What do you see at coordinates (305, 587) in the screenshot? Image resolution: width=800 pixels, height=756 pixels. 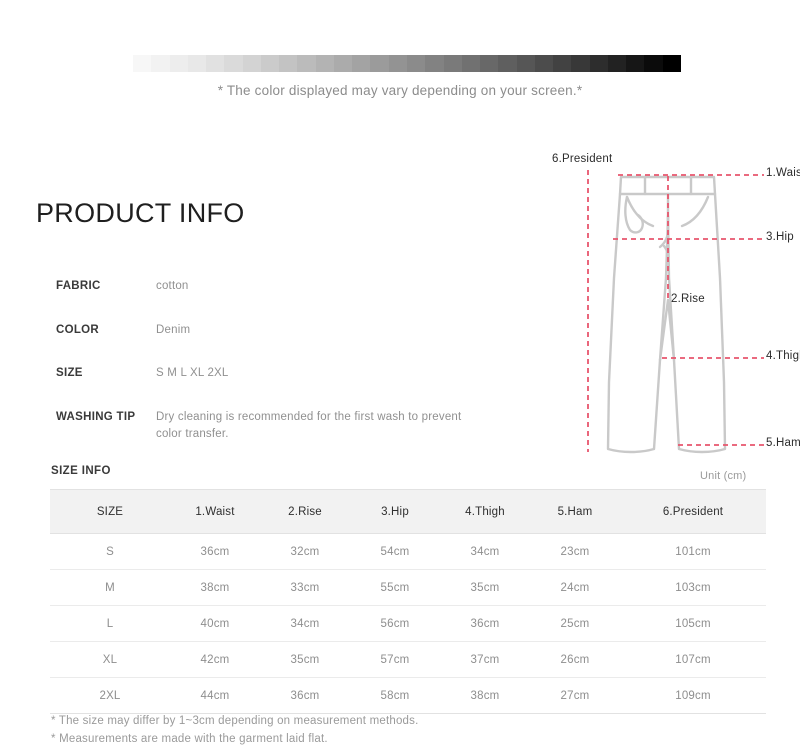 I see `cell-rise: 33cm` at bounding box center [305, 587].